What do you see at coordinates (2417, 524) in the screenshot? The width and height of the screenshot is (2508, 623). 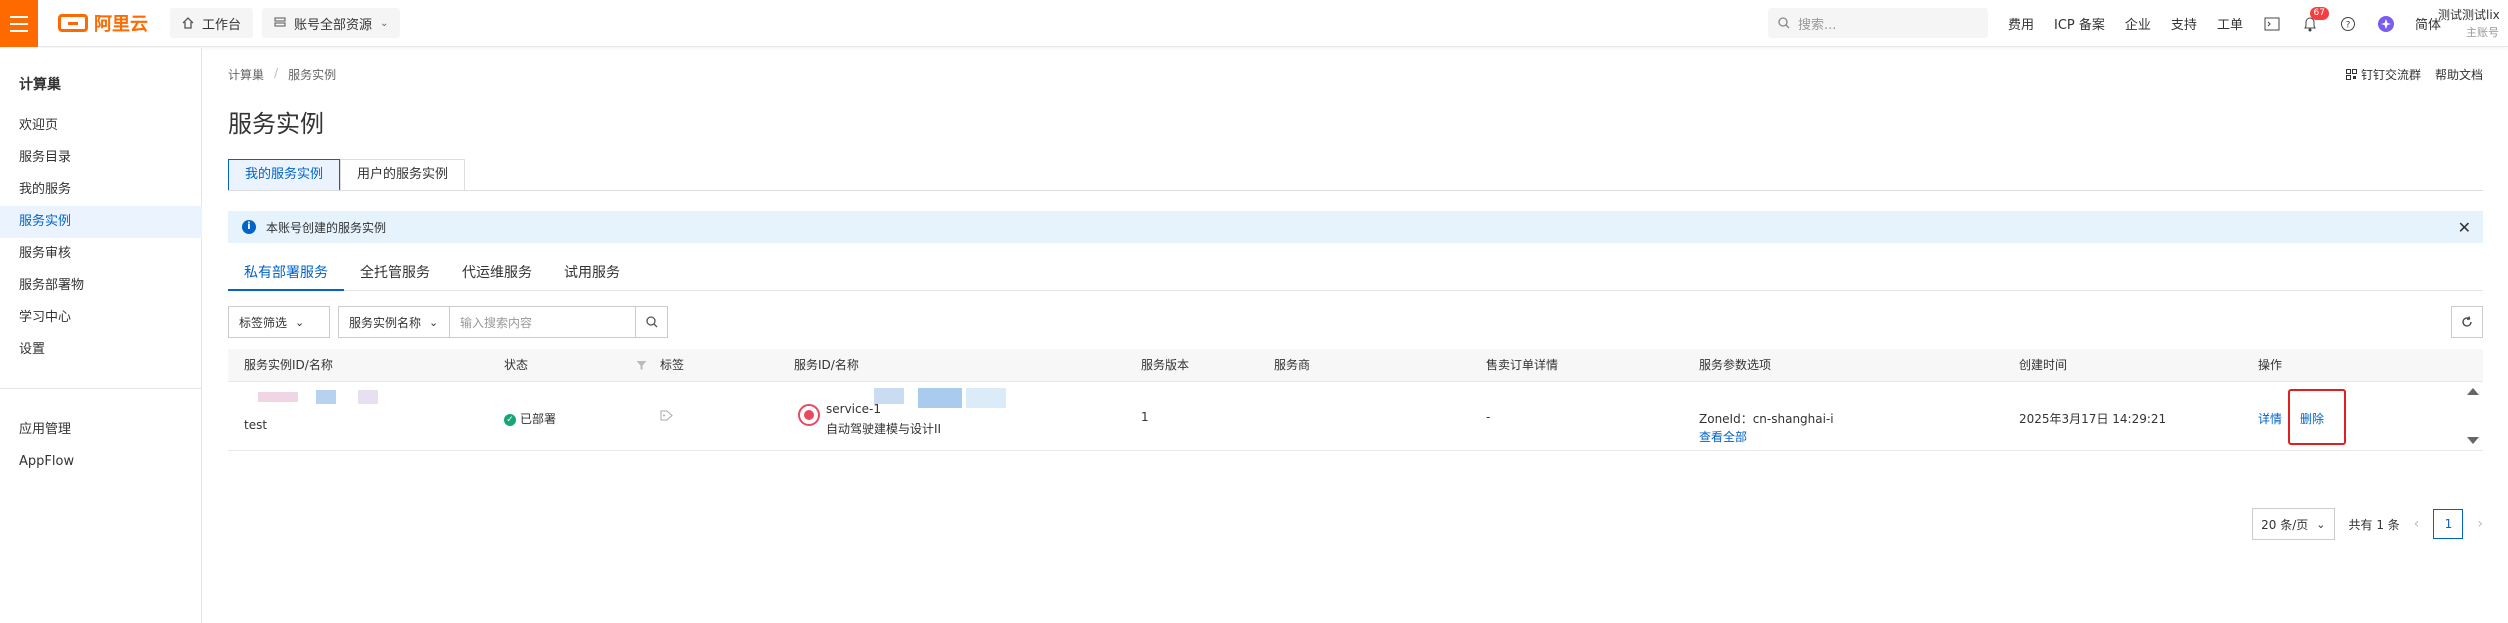 I see `prev-page-icon: ‹` at bounding box center [2417, 524].